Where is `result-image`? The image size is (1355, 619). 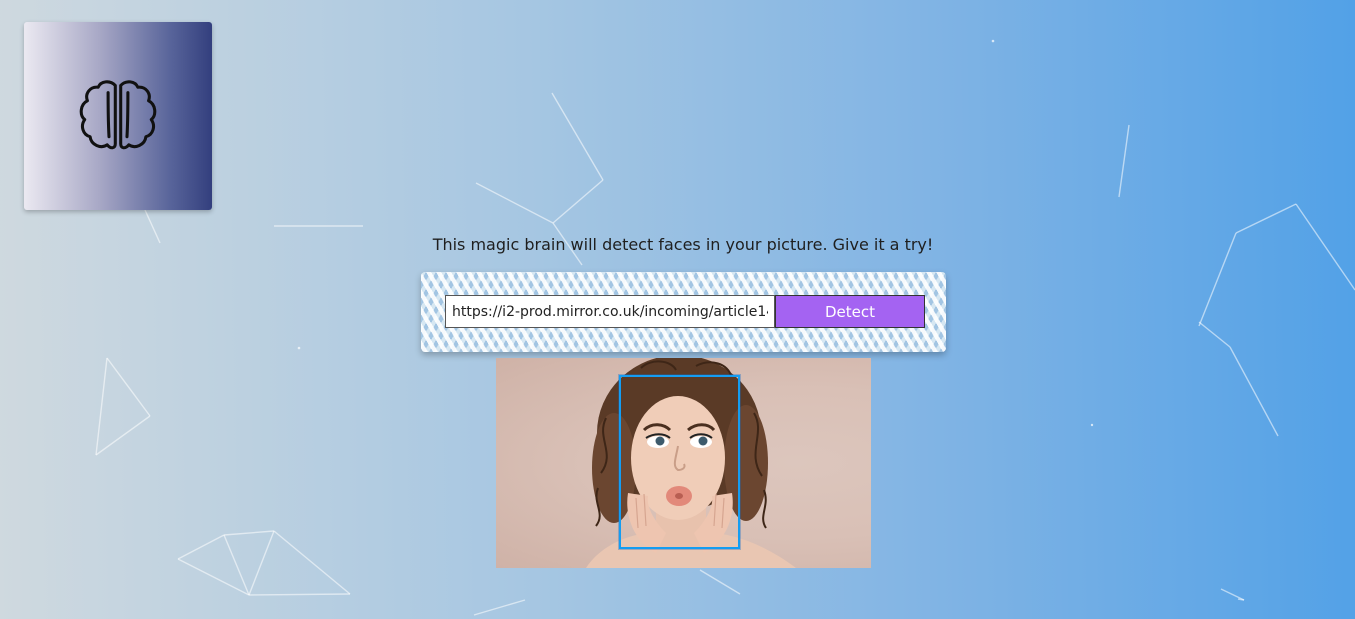 result-image is located at coordinates (683, 463).